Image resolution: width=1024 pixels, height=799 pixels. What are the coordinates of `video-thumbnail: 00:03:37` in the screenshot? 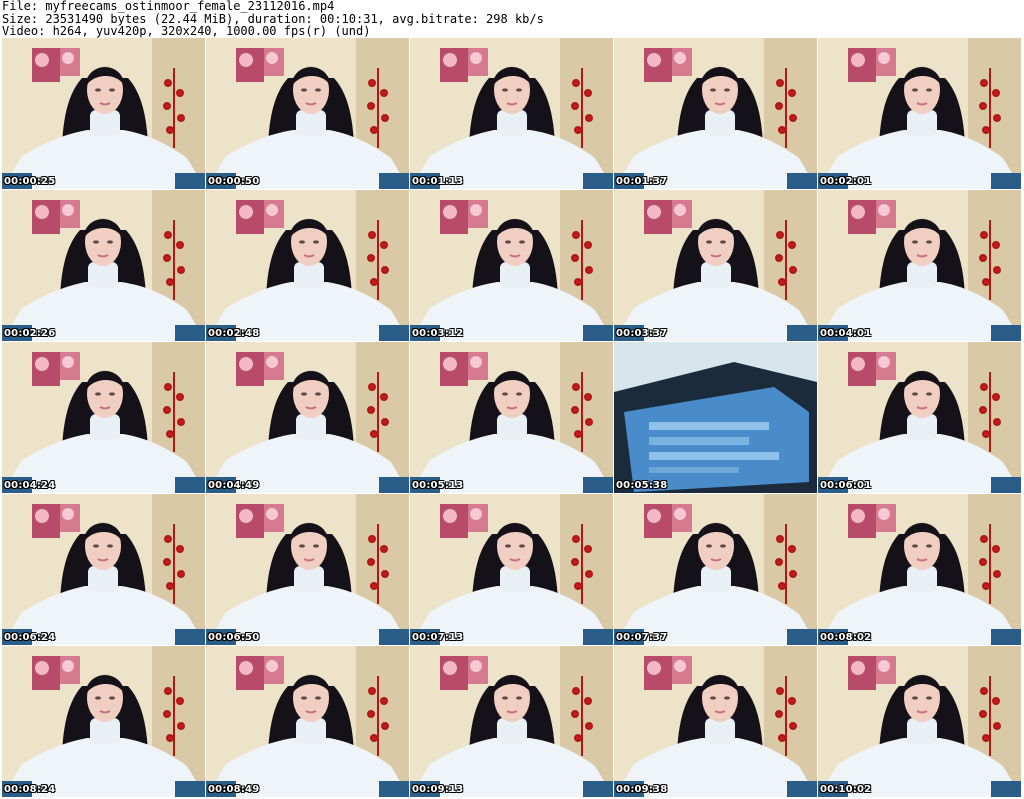 It's located at (715, 265).